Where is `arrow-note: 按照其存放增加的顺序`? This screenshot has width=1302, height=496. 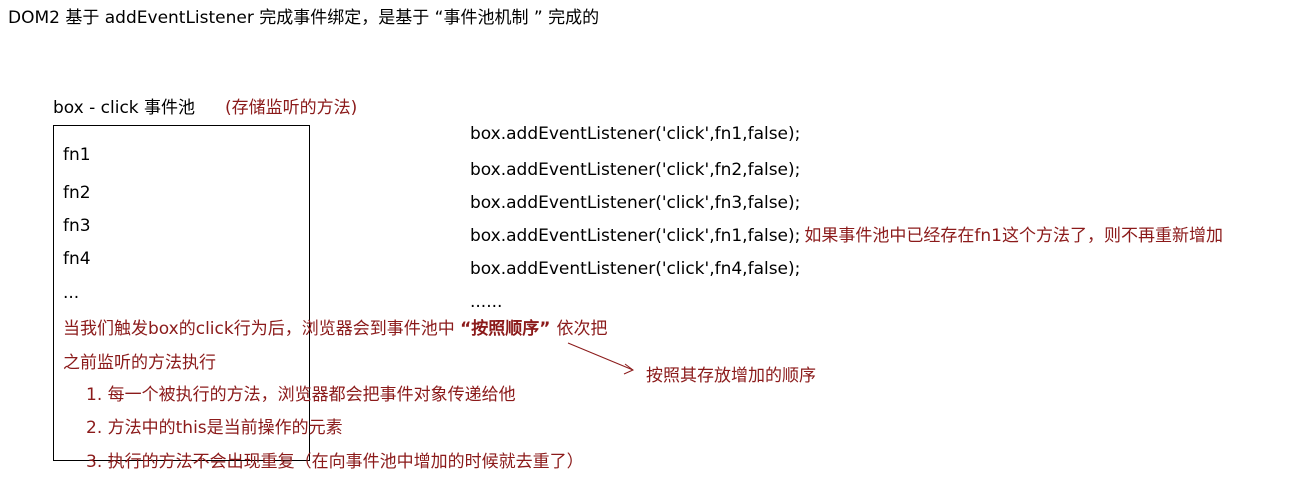
arrow-note: 按照其存放增加的顺序 is located at coordinates (731, 376).